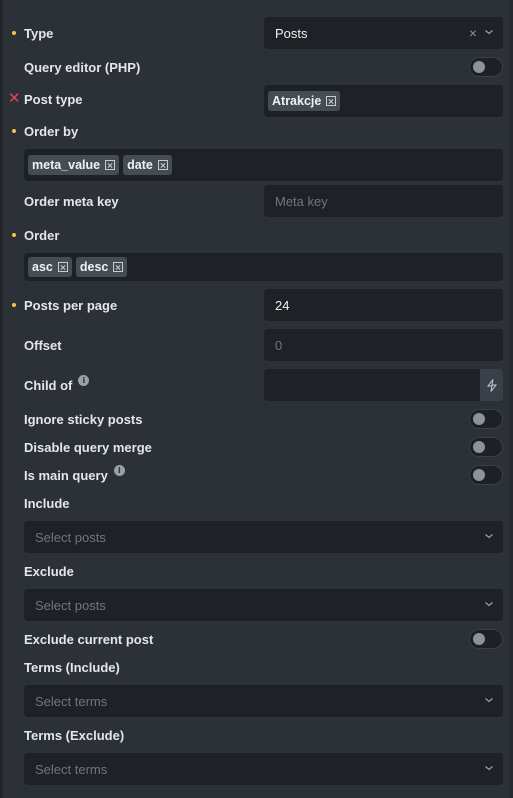 Image resolution: width=513 pixels, height=798 pixels. Describe the element at coordinates (140, 165) in the screenshot. I see `tag-label: date` at that location.